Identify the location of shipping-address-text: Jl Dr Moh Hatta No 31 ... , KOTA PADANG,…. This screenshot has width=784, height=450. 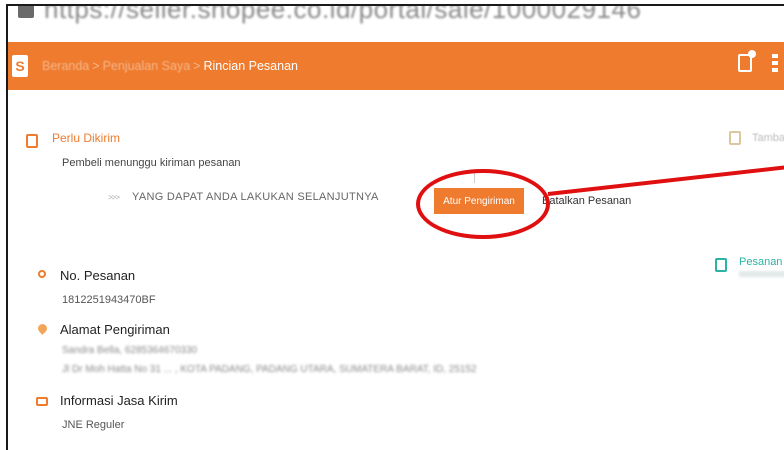
(269, 369).